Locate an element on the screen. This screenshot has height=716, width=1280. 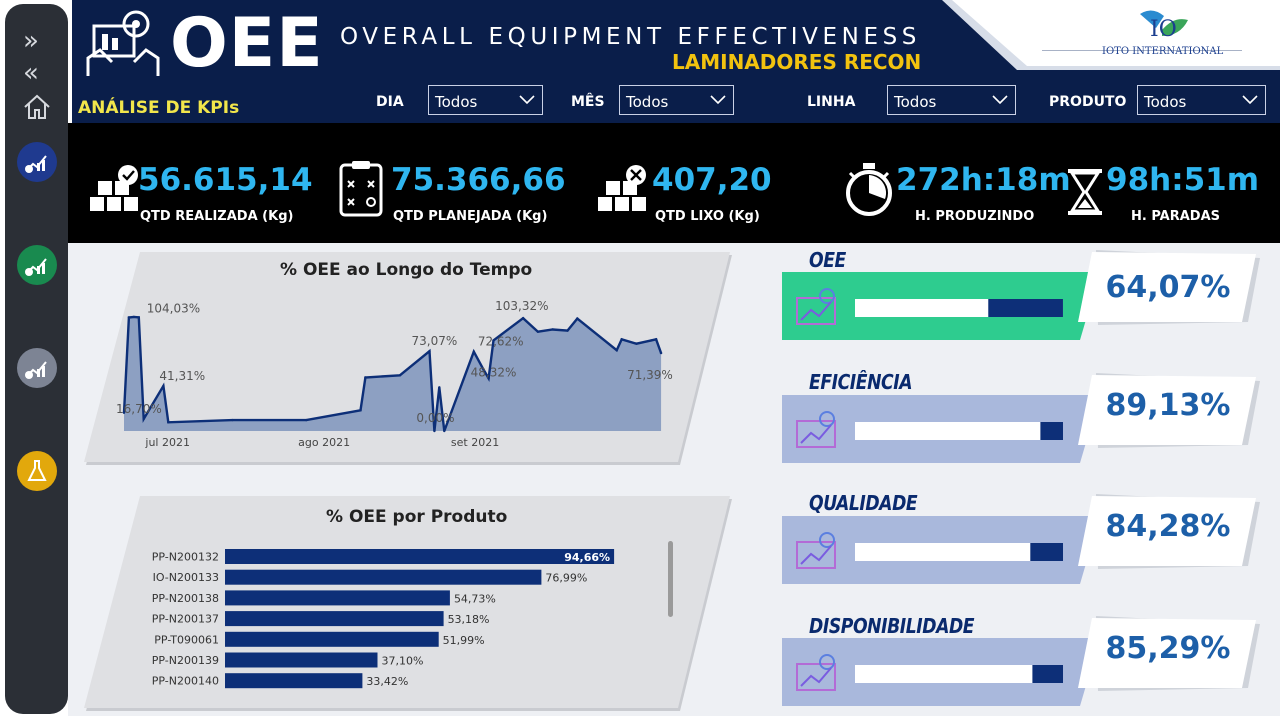
metric-eficiencia-value: 89,13% is located at coordinates (1168, 405).